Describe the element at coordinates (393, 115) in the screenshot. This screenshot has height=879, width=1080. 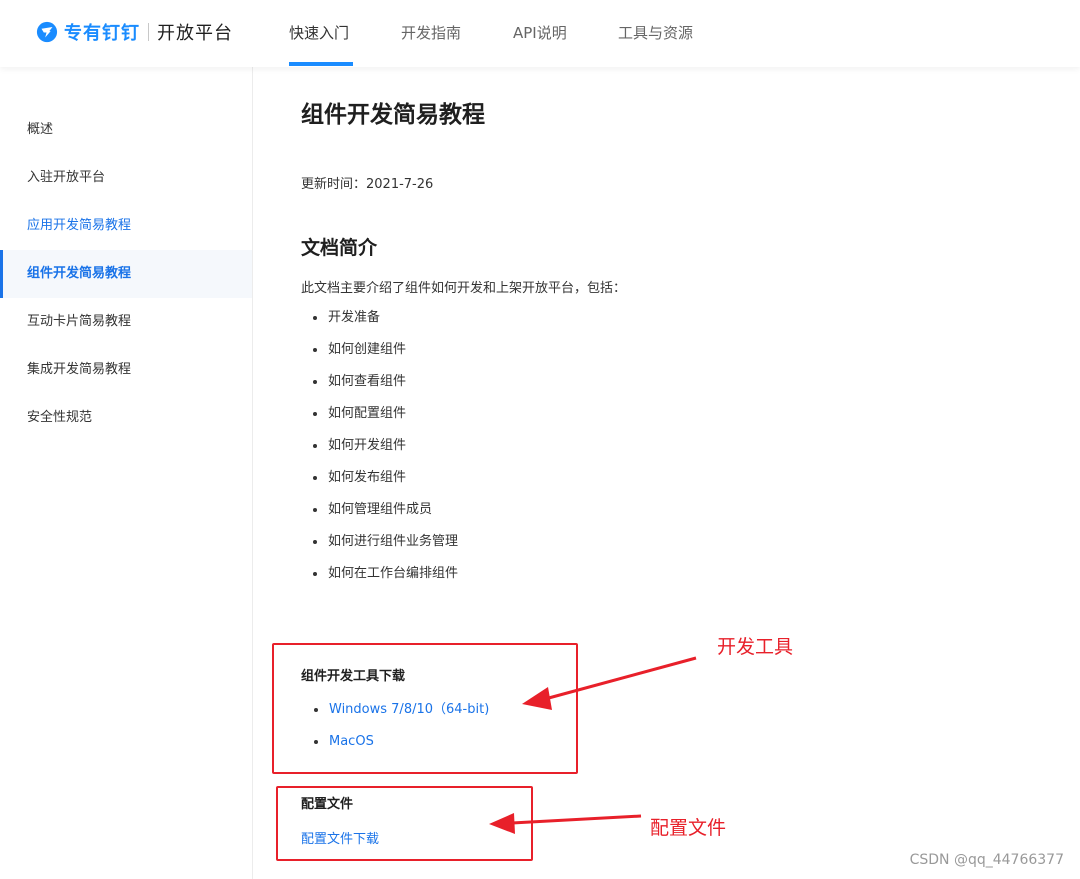
I see `page-title: 组件开发简易教程` at that location.